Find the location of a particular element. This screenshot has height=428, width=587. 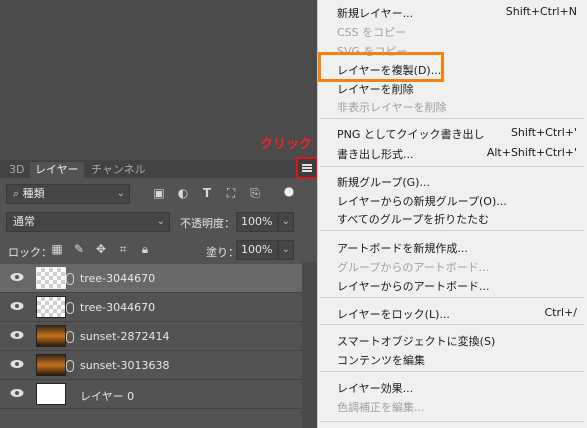

shape-layer-filter-icon: ⛶ is located at coordinates (231, 193).